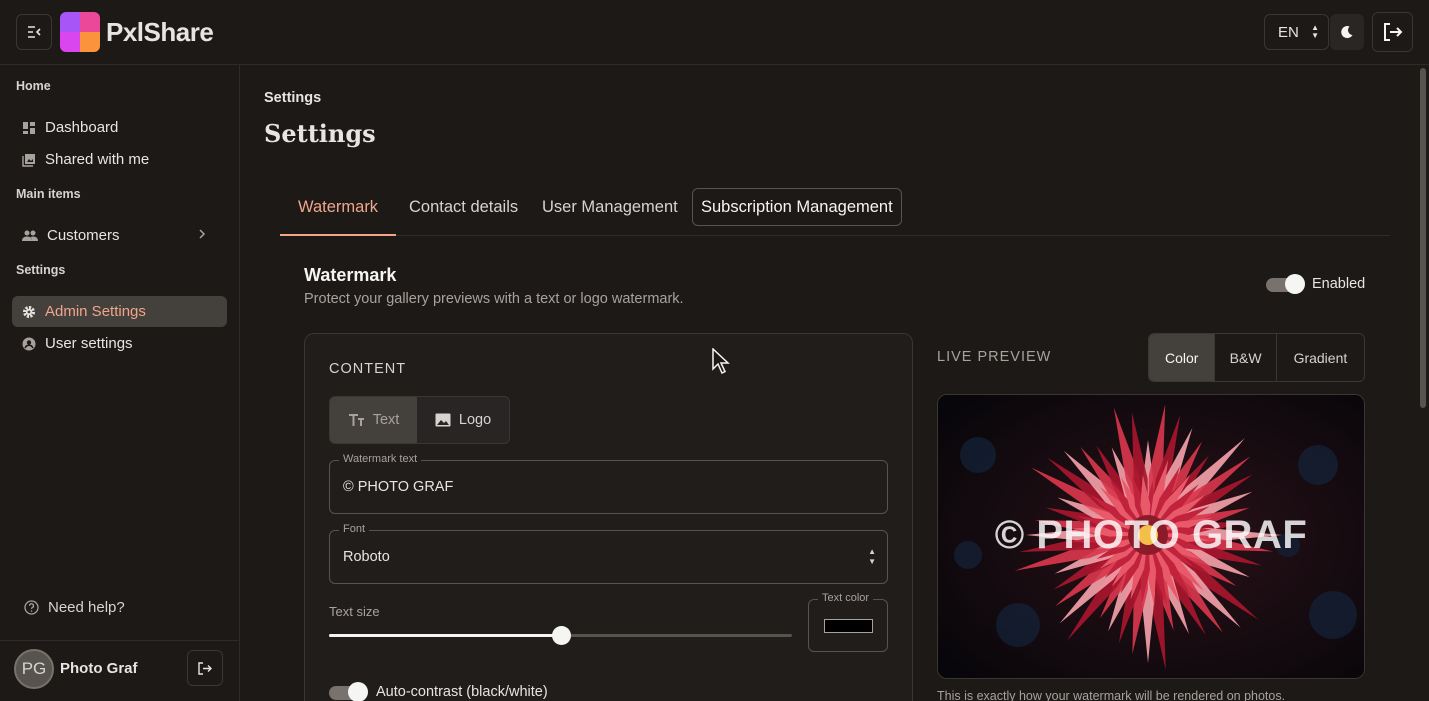 Image resolution: width=1429 pixels, height=701 pixels. I want to click on auto-contrast-label: Auto-contrast (black/white), so click(462, 692).